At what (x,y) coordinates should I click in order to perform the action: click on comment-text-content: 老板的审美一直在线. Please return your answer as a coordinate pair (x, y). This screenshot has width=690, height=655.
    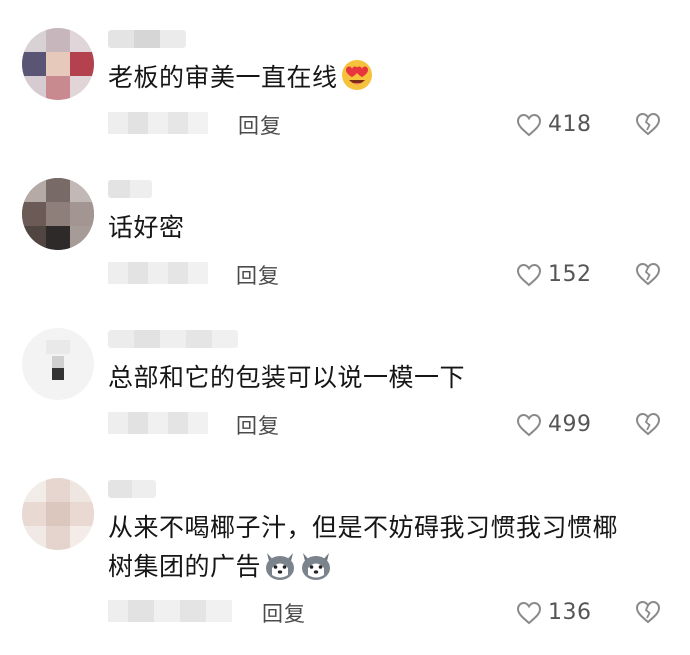
    Looking at the image, I should click on (223, 77).